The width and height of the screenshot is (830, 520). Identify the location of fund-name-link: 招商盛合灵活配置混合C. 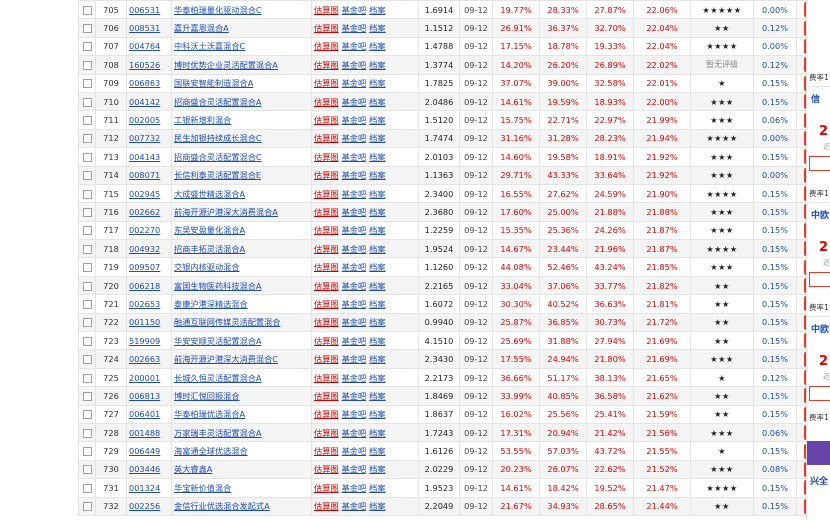
(241, 157).